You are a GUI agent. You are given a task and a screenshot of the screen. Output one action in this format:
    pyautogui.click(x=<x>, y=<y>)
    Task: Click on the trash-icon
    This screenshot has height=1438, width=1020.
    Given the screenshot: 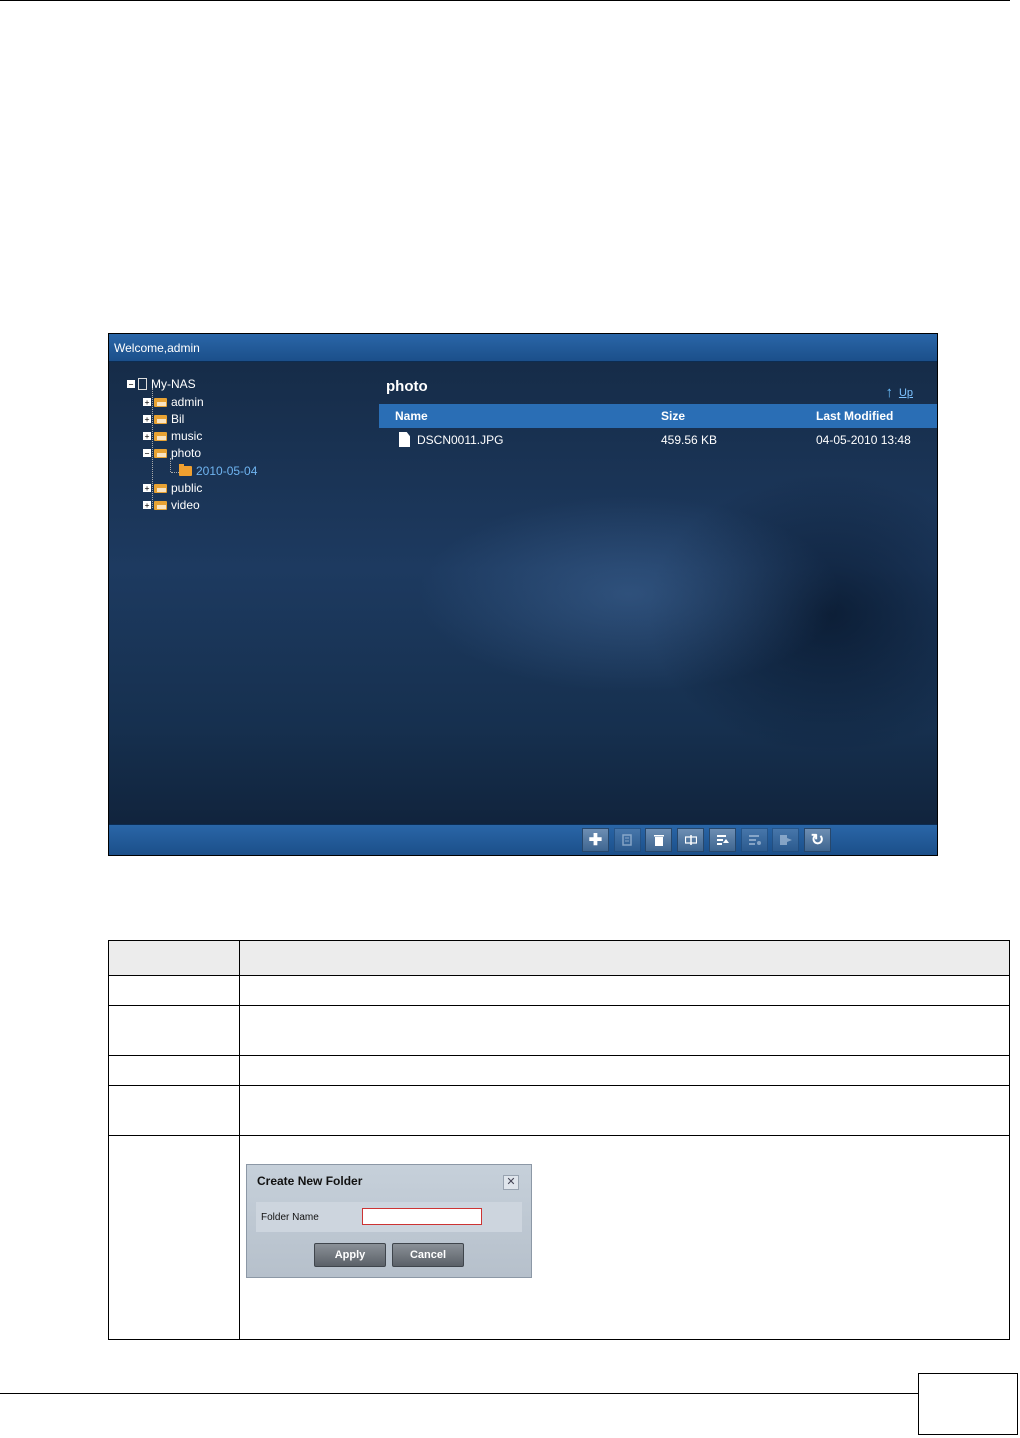 What is the action you would take?
    pyautogui.click(x=658, y=840)
    